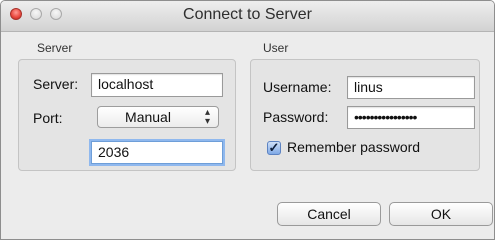  I want to click on port-mode-popup: Manual ▴ ▾, so click(158, 117).